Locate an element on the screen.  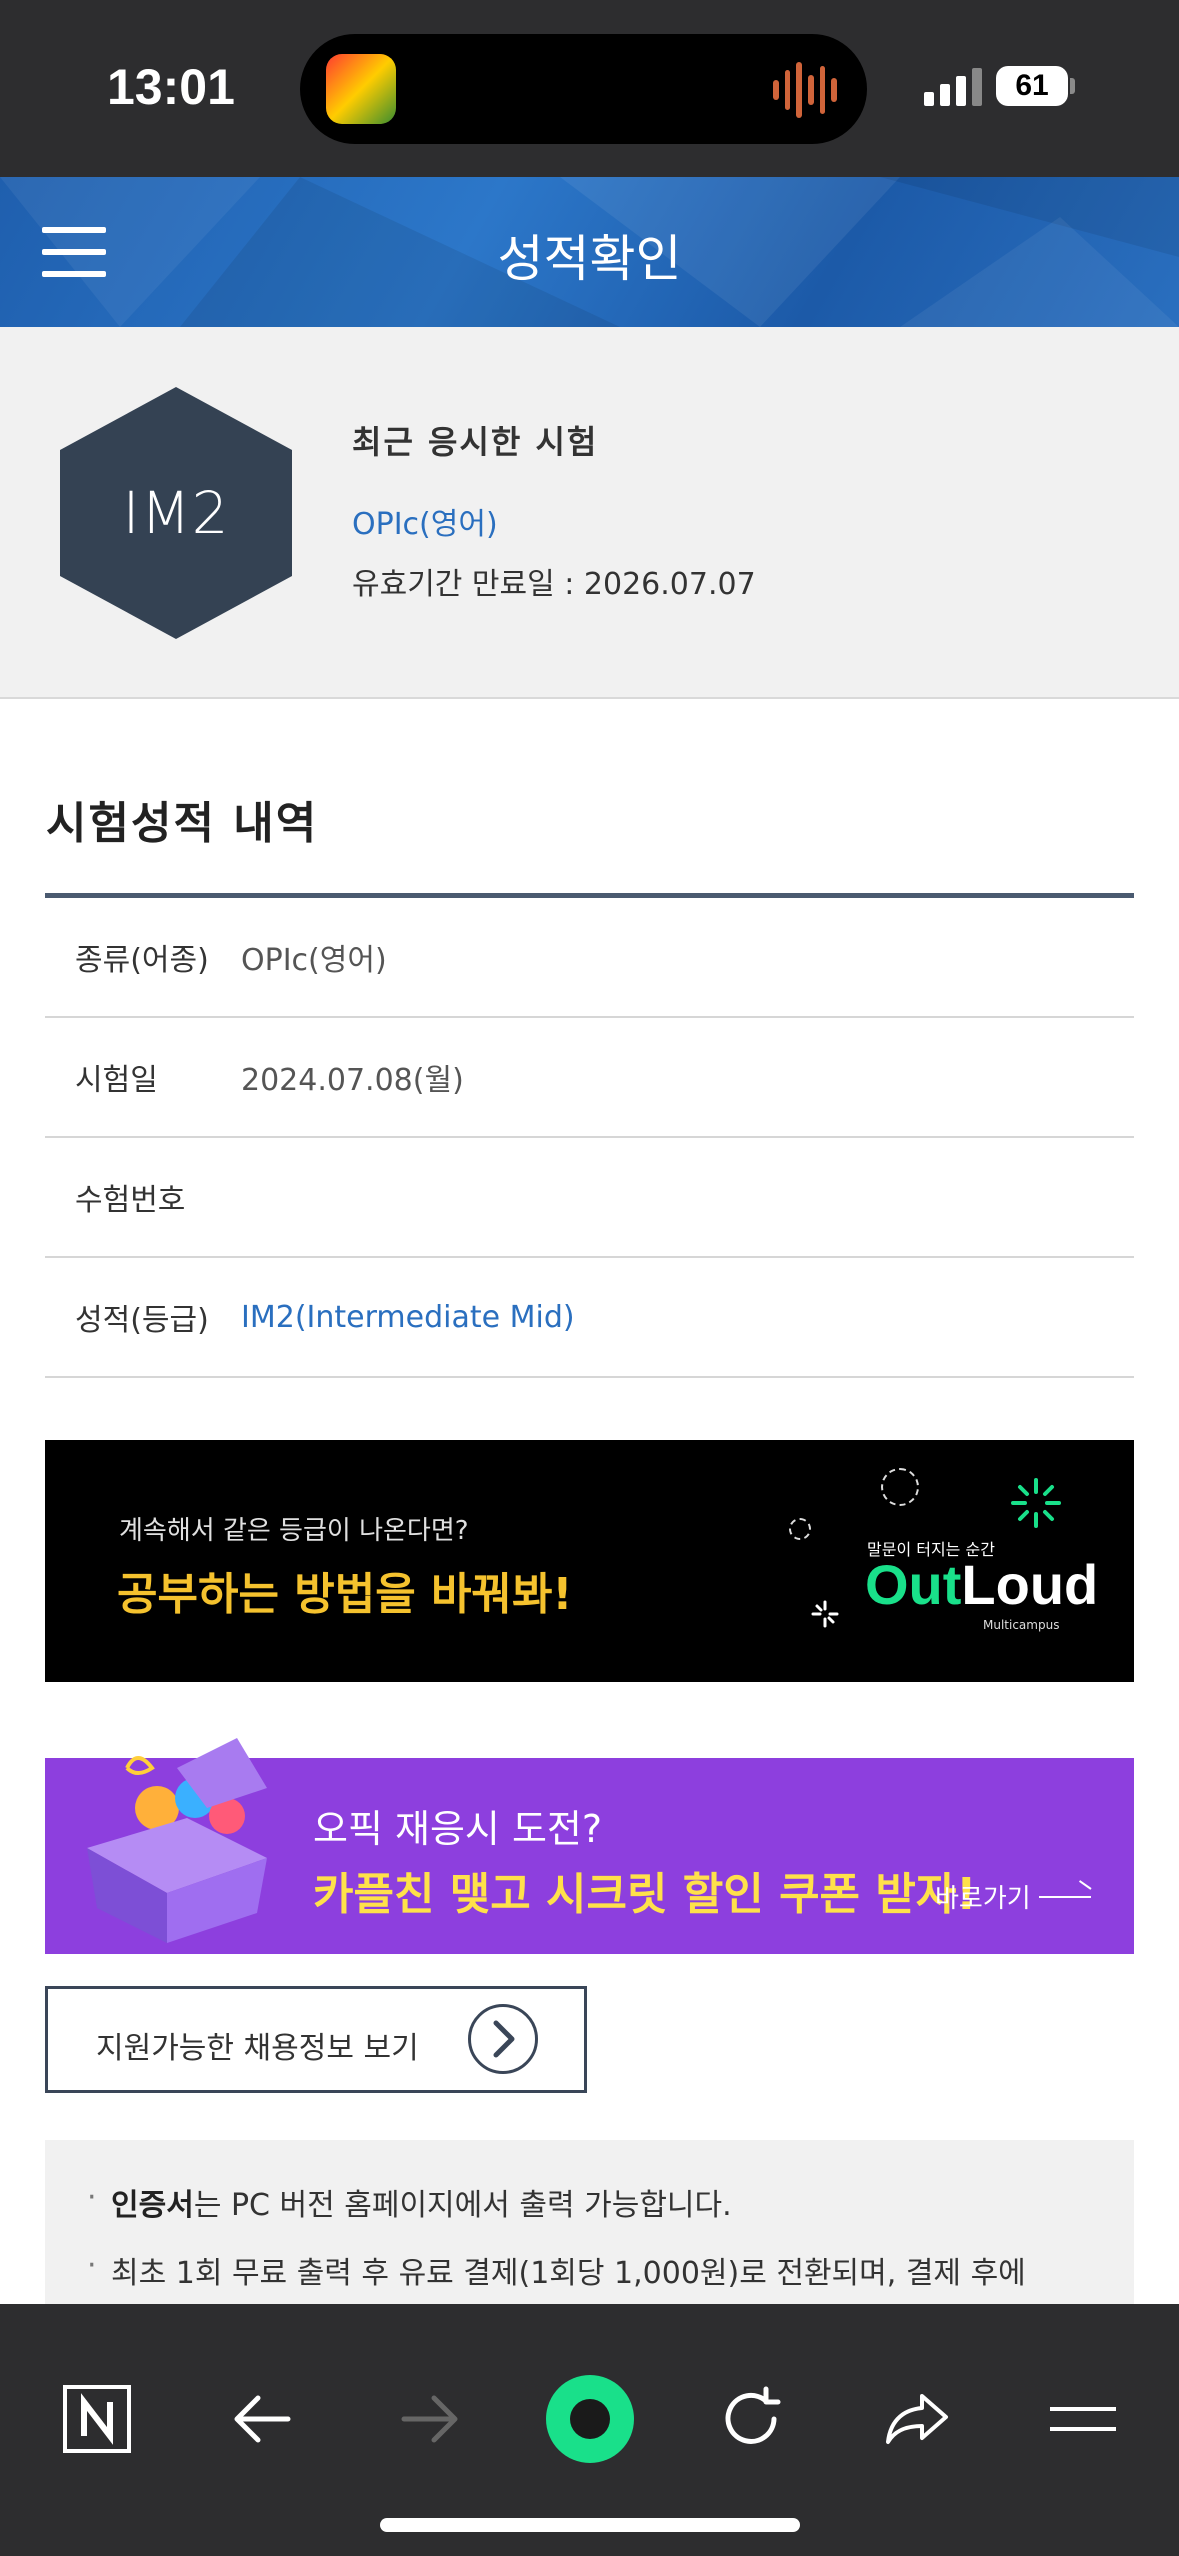
app-header: 성적확인 is located at coordinates (589, 252).